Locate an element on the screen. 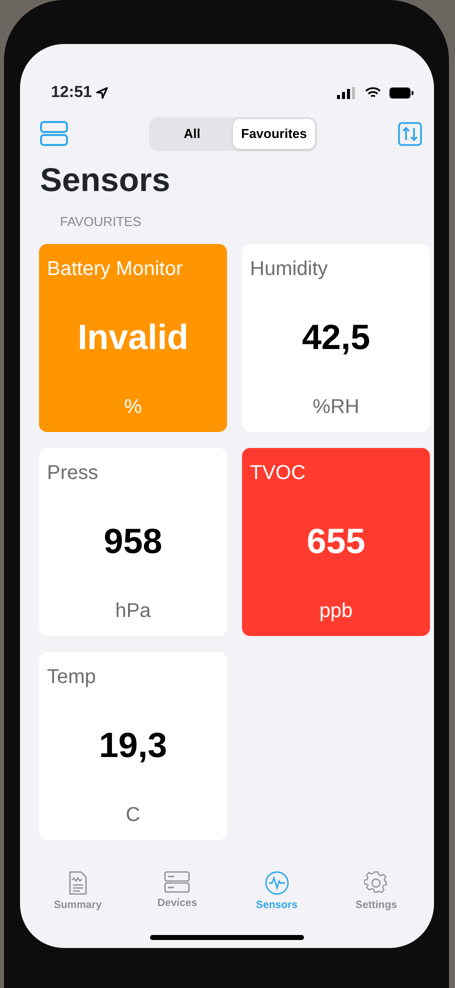  layout-icon is located at coordinates (54, 134).